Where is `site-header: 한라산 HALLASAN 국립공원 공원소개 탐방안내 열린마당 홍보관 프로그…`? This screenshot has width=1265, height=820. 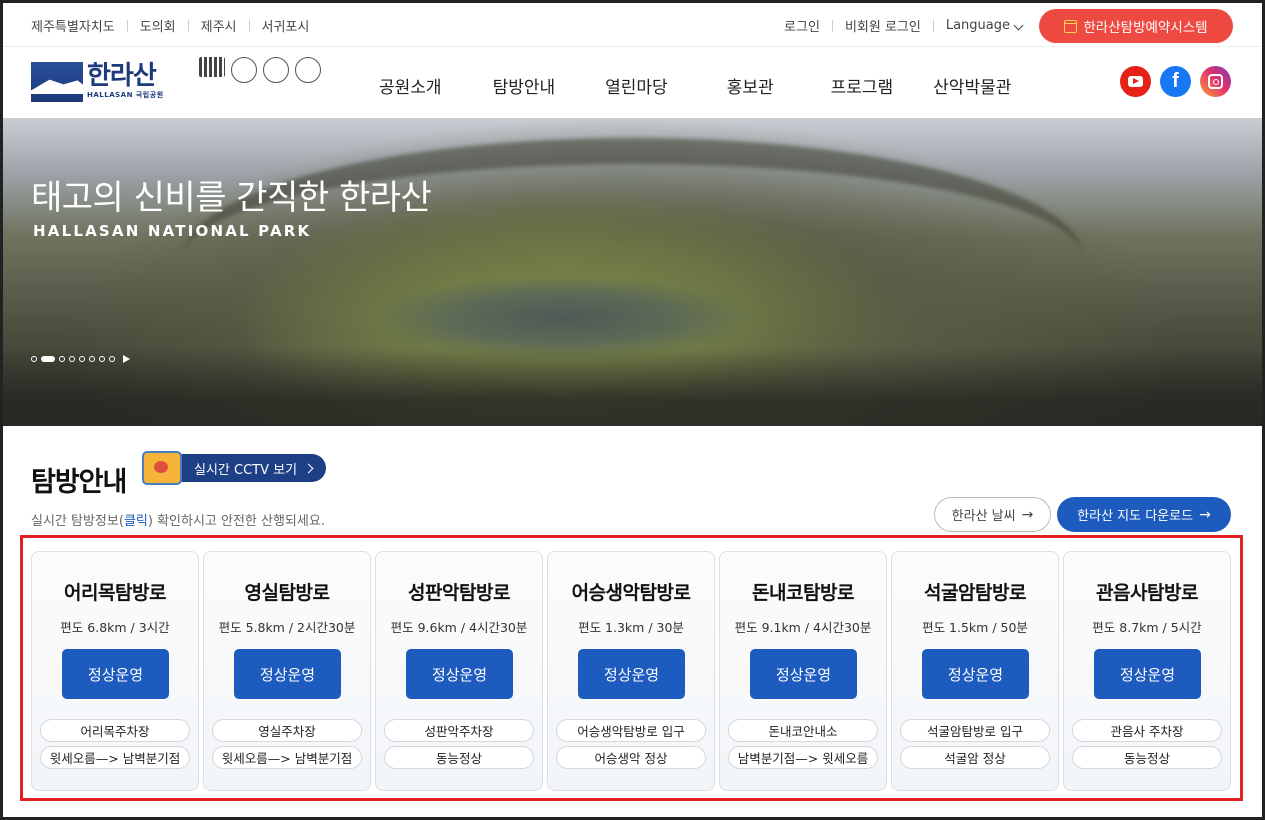 site-header: 한라산 HALLASAN 국립공원 공원소개 탐방안내 열린마당 홍보관 프로그… is located at coordinates (632, 82).